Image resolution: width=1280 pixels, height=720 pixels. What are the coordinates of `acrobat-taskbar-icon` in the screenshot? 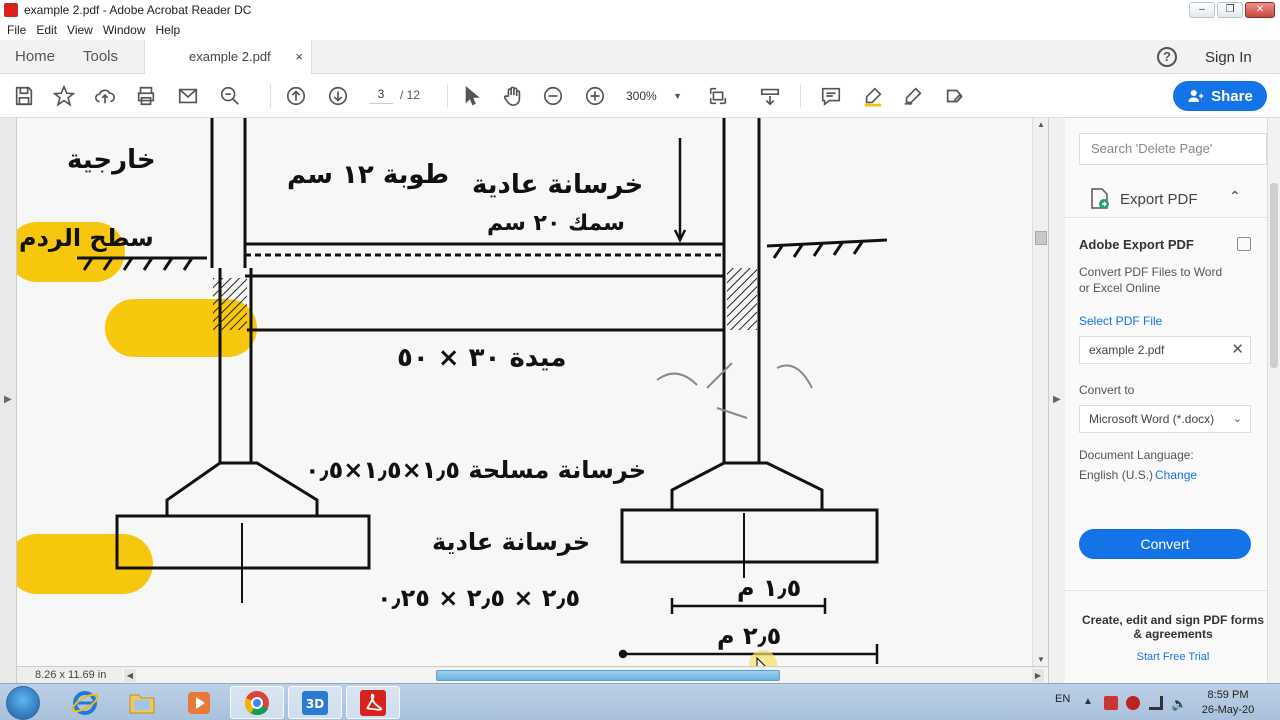 It's located at (373, 702).